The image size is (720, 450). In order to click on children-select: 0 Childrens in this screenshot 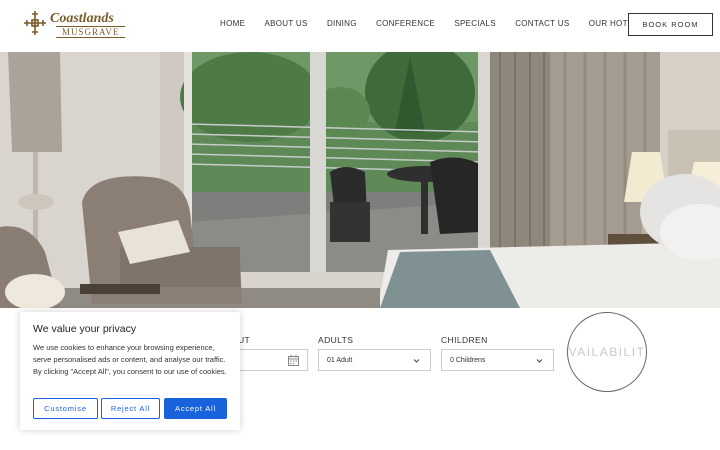, I will do `click(497, 360)`.